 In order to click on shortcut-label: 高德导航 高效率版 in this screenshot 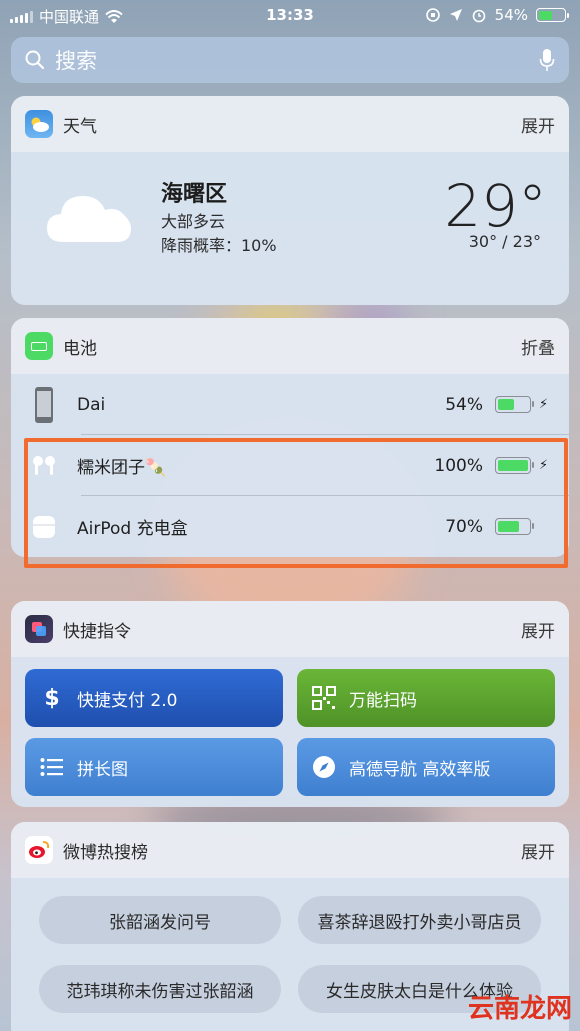, I will do `click(420, 769)`.